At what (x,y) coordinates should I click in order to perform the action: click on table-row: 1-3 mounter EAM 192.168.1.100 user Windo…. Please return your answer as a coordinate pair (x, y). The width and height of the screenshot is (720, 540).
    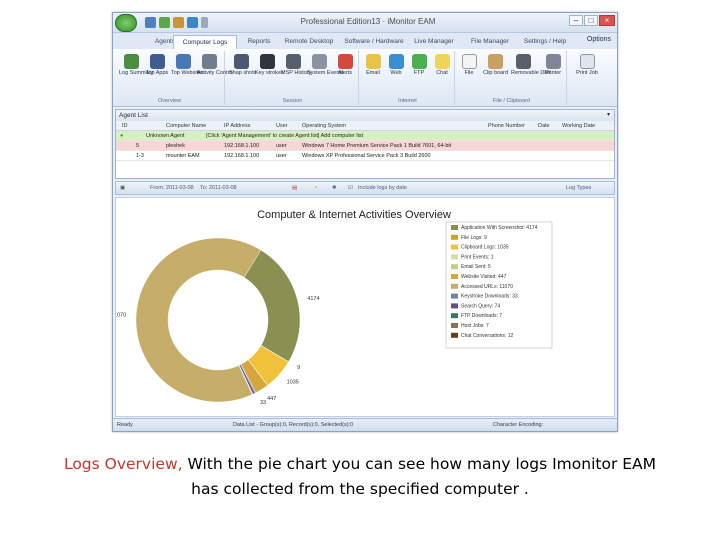
    Looking at the image, I should click on (365, 156).